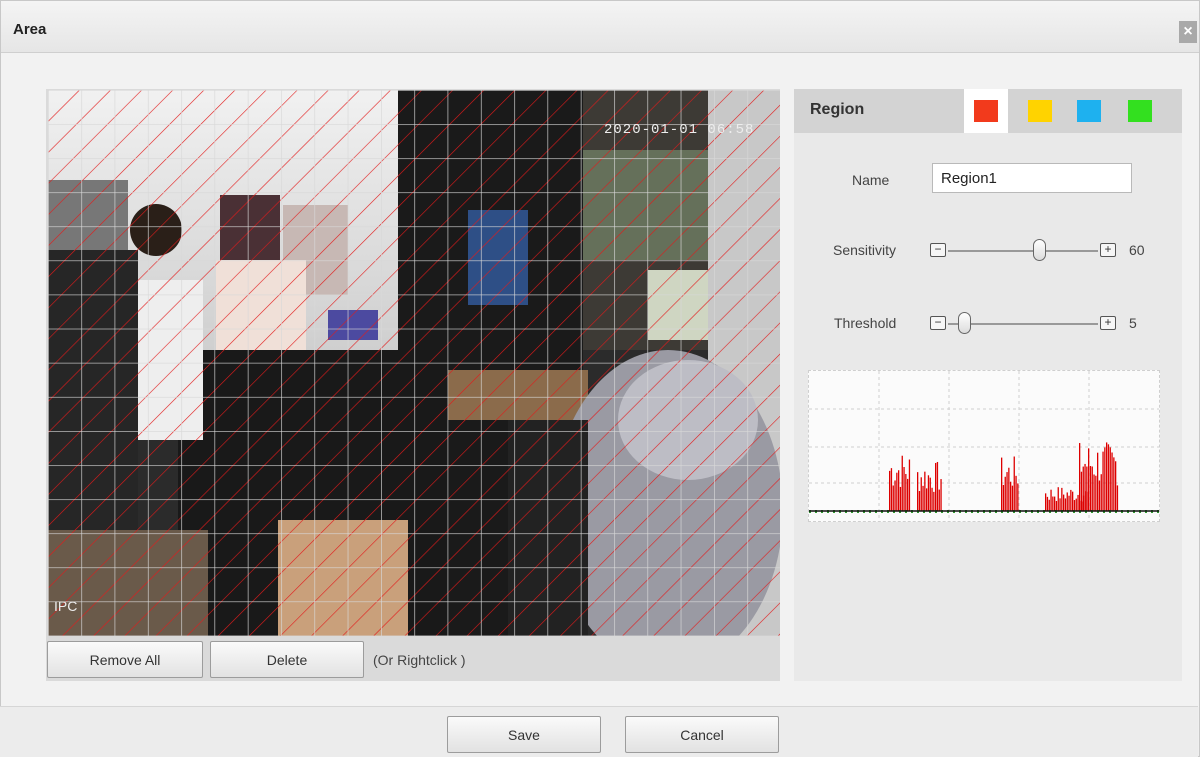  I want to click on yellow-swatch, so click(1040, 111).